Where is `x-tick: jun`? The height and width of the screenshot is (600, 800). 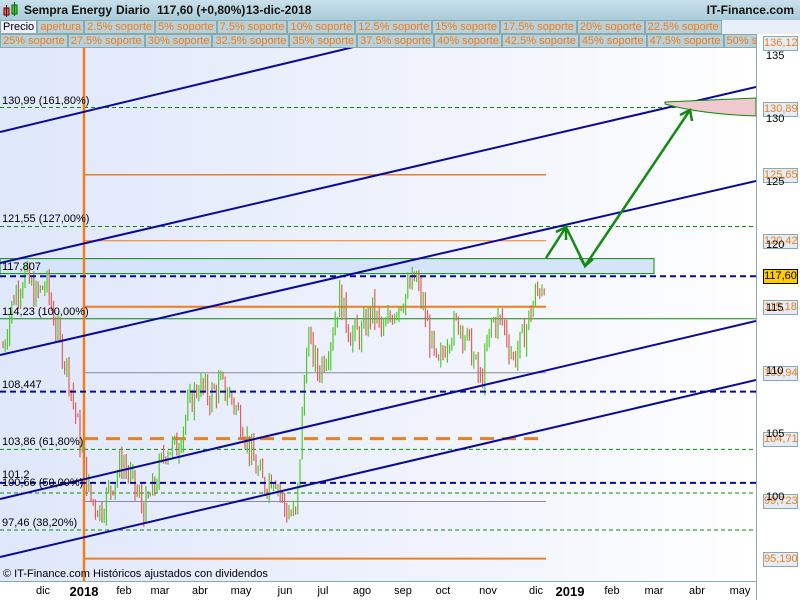
x-tick: jun is located at coordinates (285, 591).